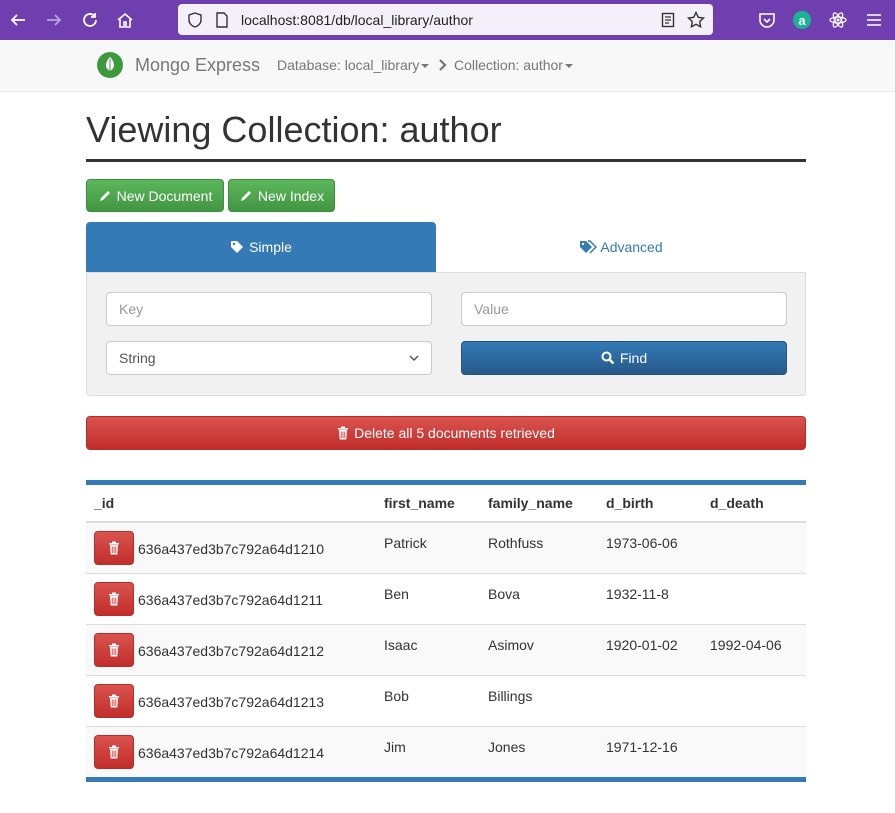  I want to click on family-name-value: Jones, so click(507, 746).